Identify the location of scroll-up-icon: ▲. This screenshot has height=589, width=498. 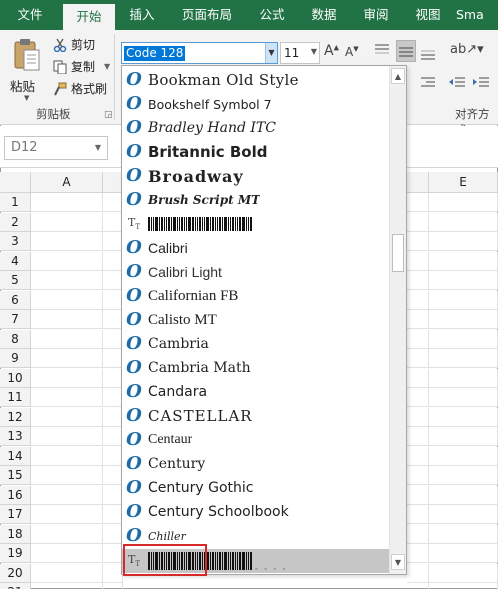
(398, 76).